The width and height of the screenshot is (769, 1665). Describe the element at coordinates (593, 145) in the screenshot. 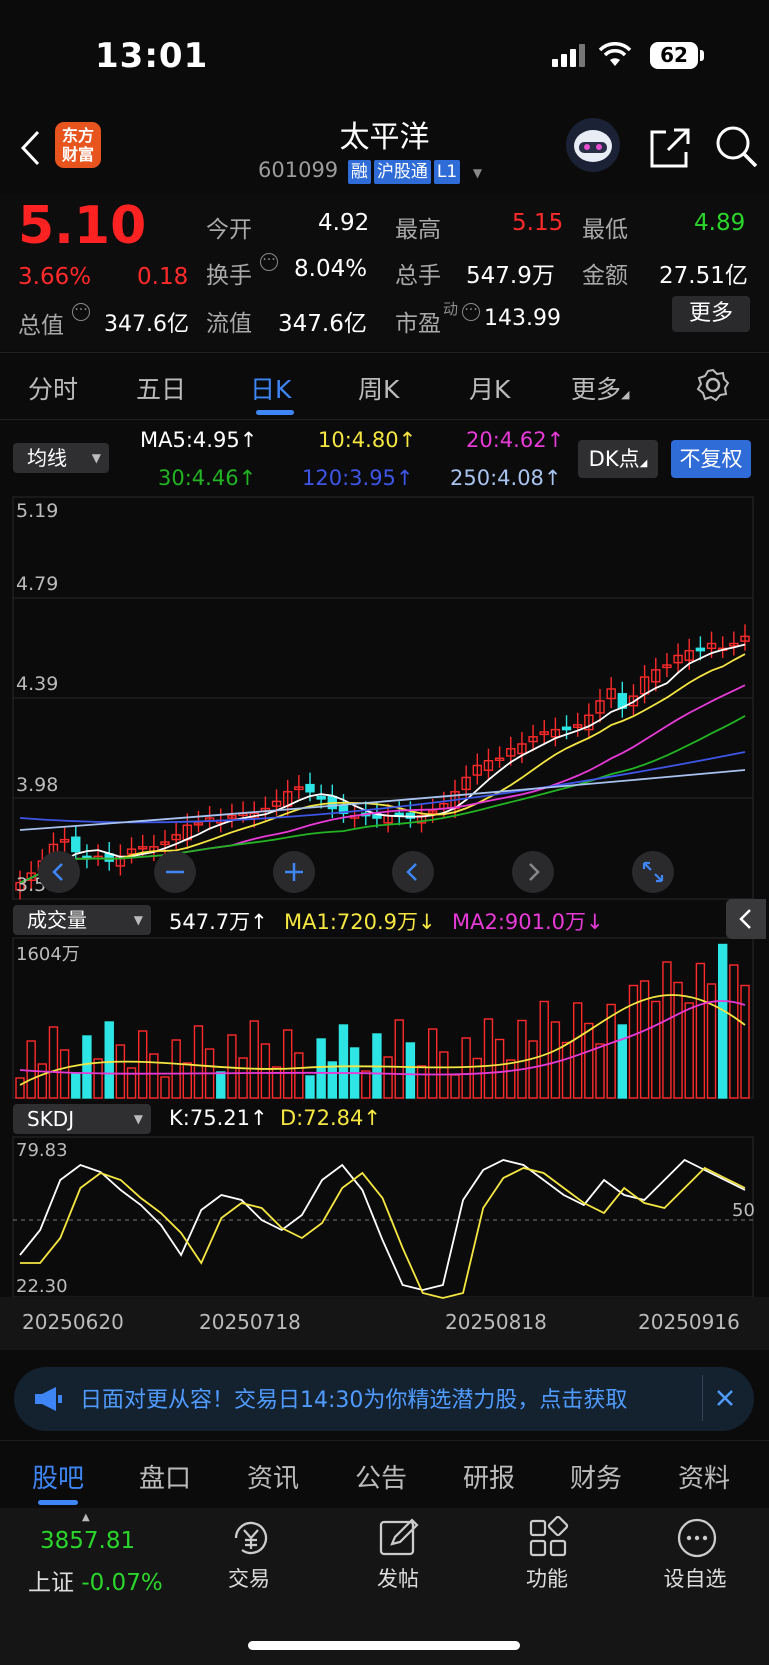

I see `robot-assistant-icon` at that location.